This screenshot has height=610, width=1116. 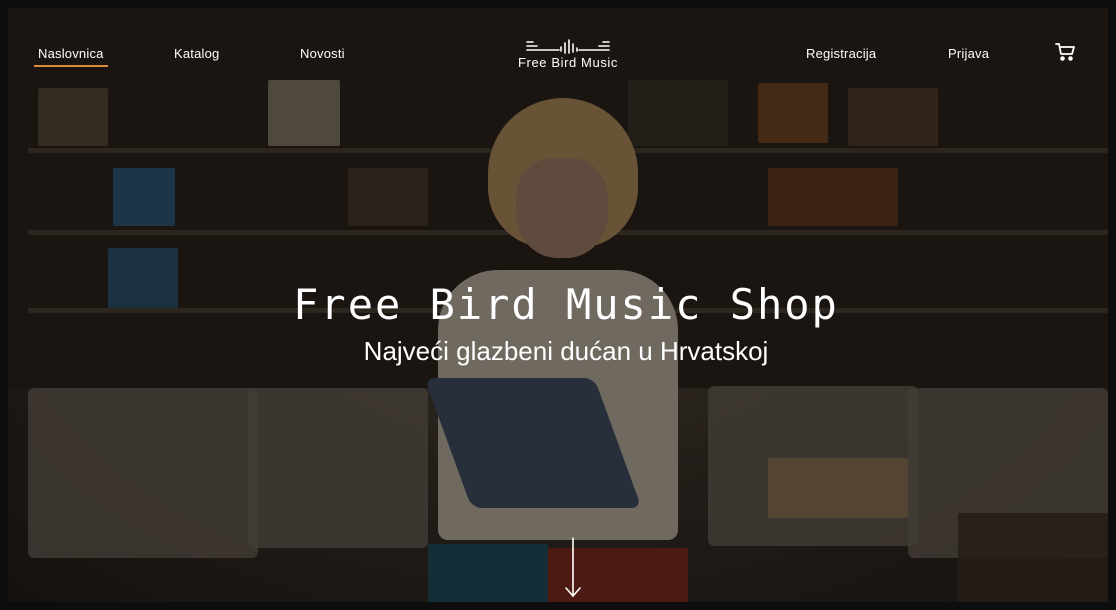 What do you see at coordinates (841, 53) in the screenshot?
I see `nav-link-registracija: Registracija` at bounding box center [841, 53].